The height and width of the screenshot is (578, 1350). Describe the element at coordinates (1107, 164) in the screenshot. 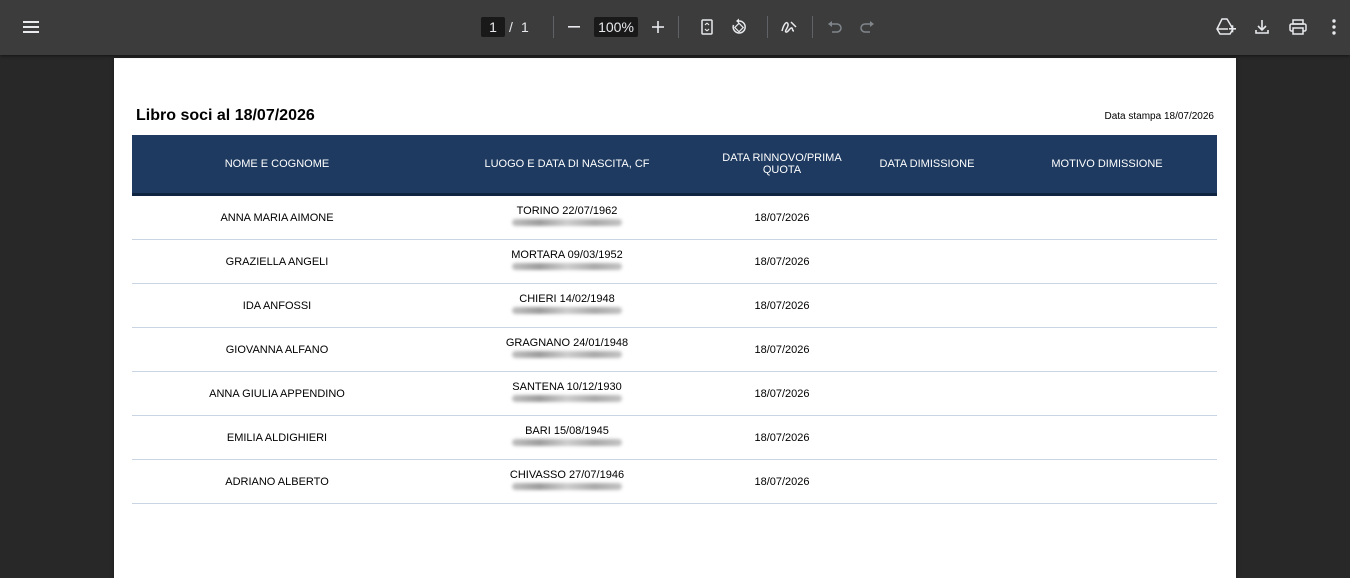

I see `column-header-reason: MOTIVO DIMISSIONE` at that location.